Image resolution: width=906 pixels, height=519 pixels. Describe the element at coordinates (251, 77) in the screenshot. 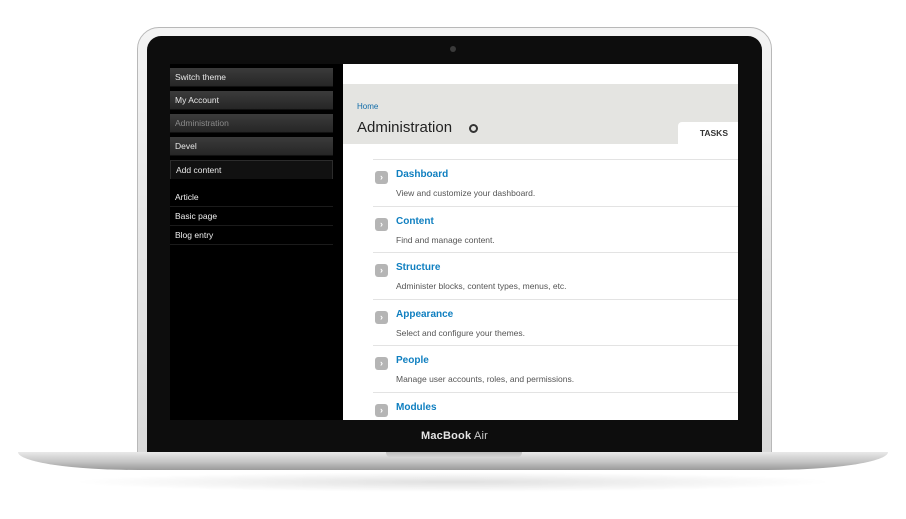

I see `switch-theme-button: Switch theme` at that location.